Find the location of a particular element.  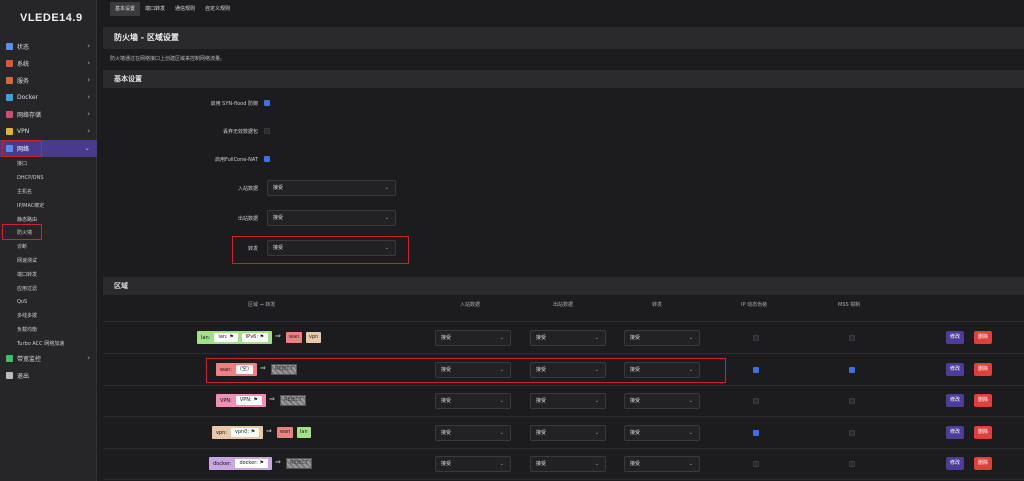

submenu-item-6: 诊断 is located at coordinates (48, 247).